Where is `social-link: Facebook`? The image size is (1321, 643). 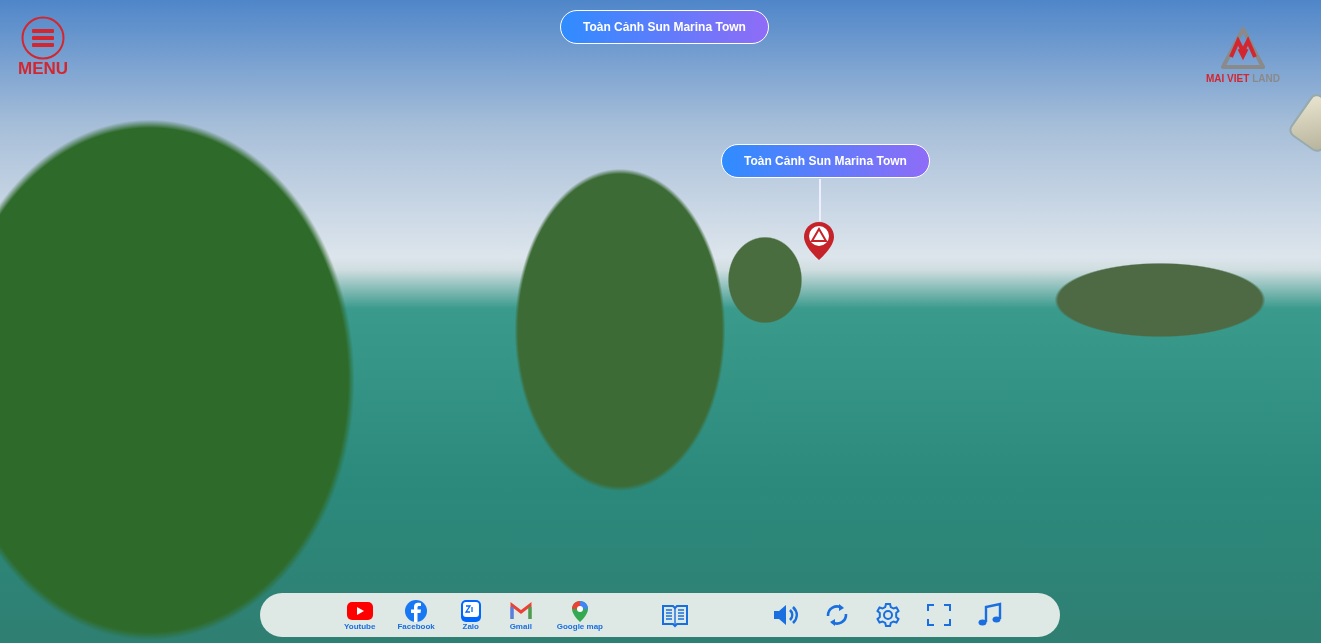 social-link: Facebook is located at coordinates (416, 615).